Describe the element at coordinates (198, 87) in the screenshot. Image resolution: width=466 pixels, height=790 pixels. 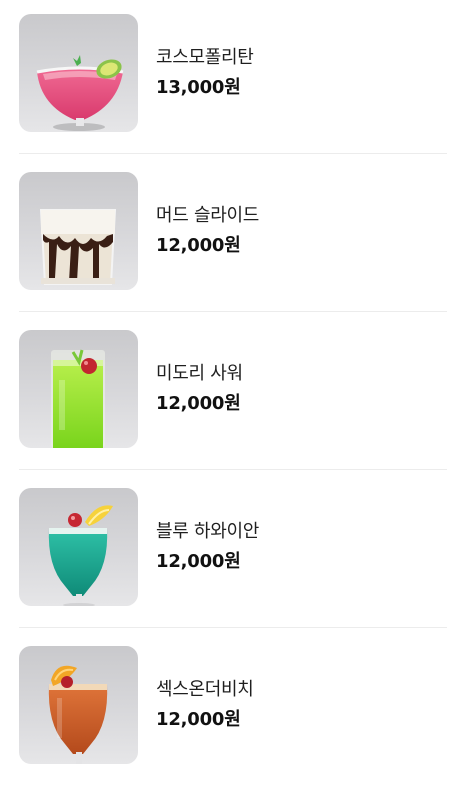
I see `menu-item-price: 13,000원` at that location.